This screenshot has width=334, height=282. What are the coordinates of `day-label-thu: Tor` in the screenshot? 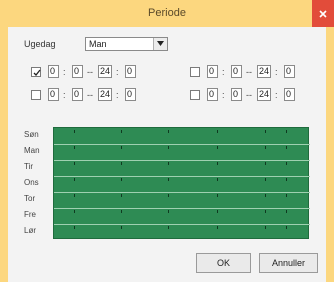 It's located at (30, 198).